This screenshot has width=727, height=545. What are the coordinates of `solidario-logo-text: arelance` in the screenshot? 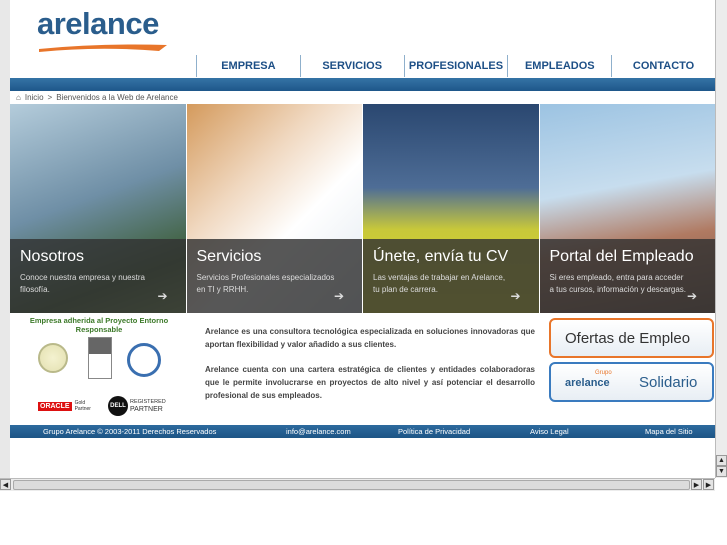 It's located at (587, 383).